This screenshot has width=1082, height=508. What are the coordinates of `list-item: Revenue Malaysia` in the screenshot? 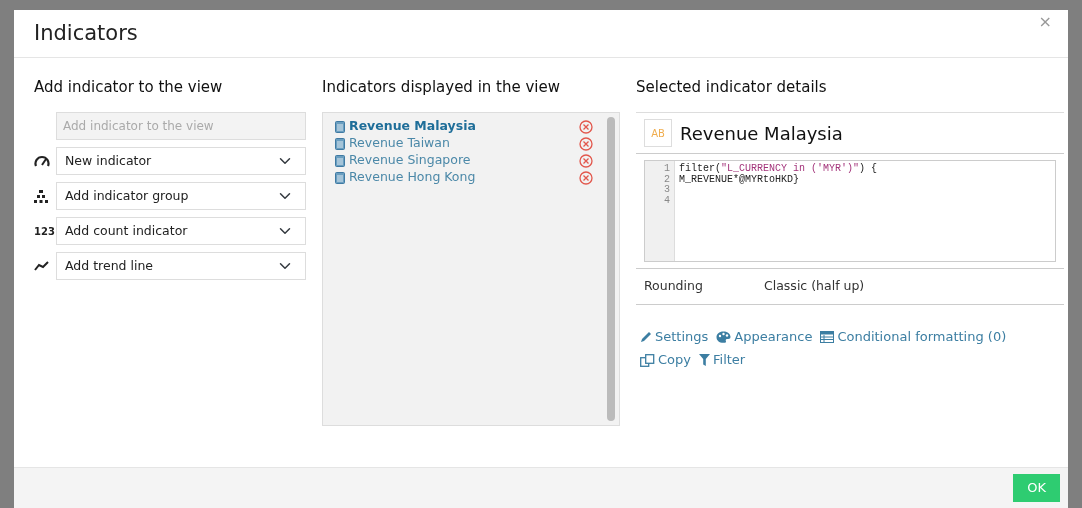 It's located at (462, 126).